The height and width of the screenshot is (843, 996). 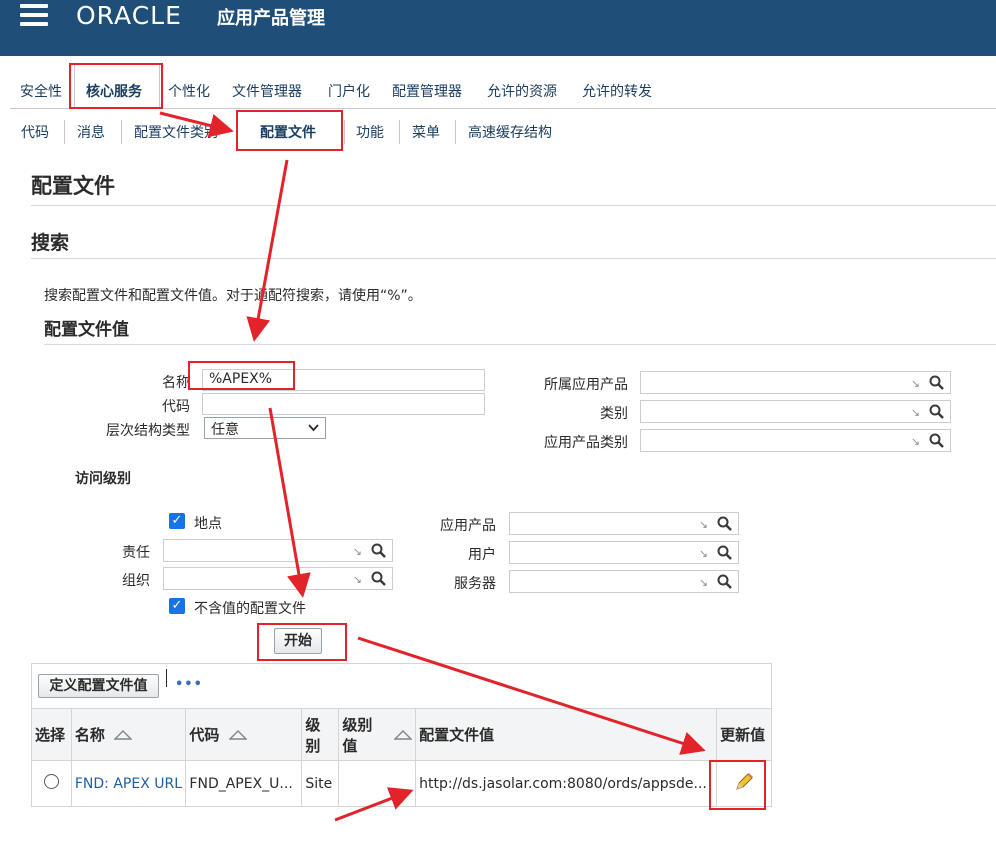 I want to click on col-profile-value: 配置文件值, so click(x=566, y=734).